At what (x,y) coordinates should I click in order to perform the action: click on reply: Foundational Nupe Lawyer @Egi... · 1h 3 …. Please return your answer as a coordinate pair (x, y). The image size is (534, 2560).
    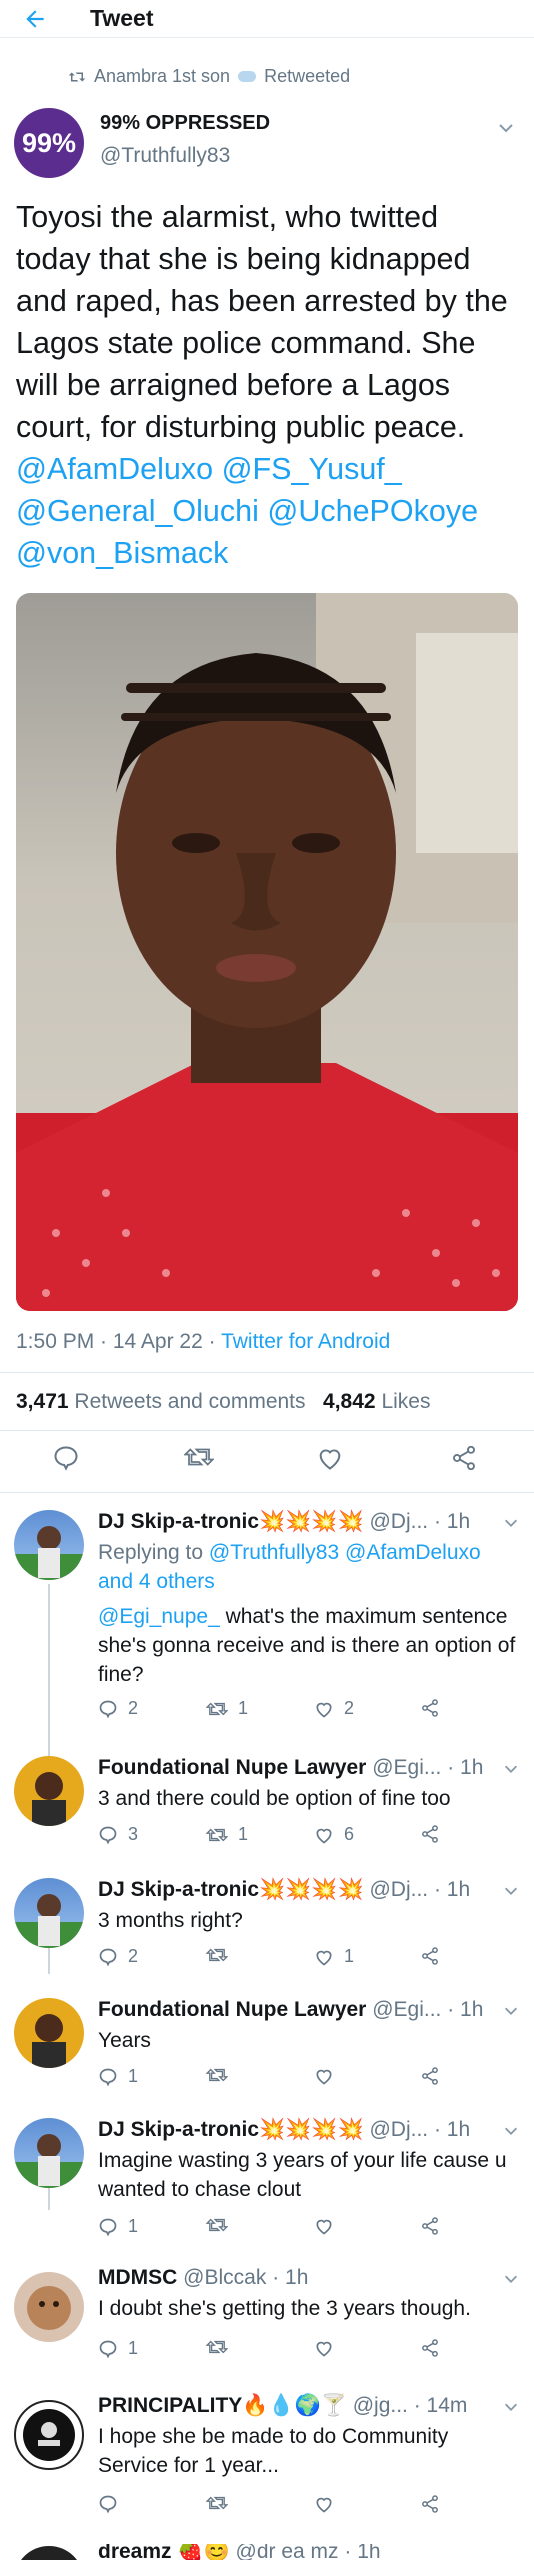
    Looking at the image, I should click on (267, 1811).